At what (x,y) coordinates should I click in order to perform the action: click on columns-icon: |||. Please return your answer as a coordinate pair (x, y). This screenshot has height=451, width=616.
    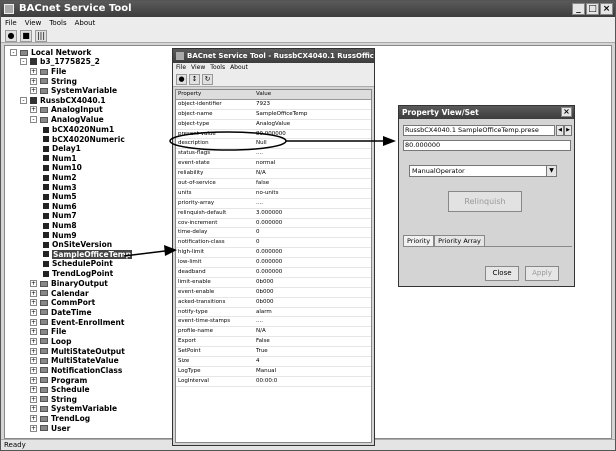
    Looking at the image, I should click on (41, 36).